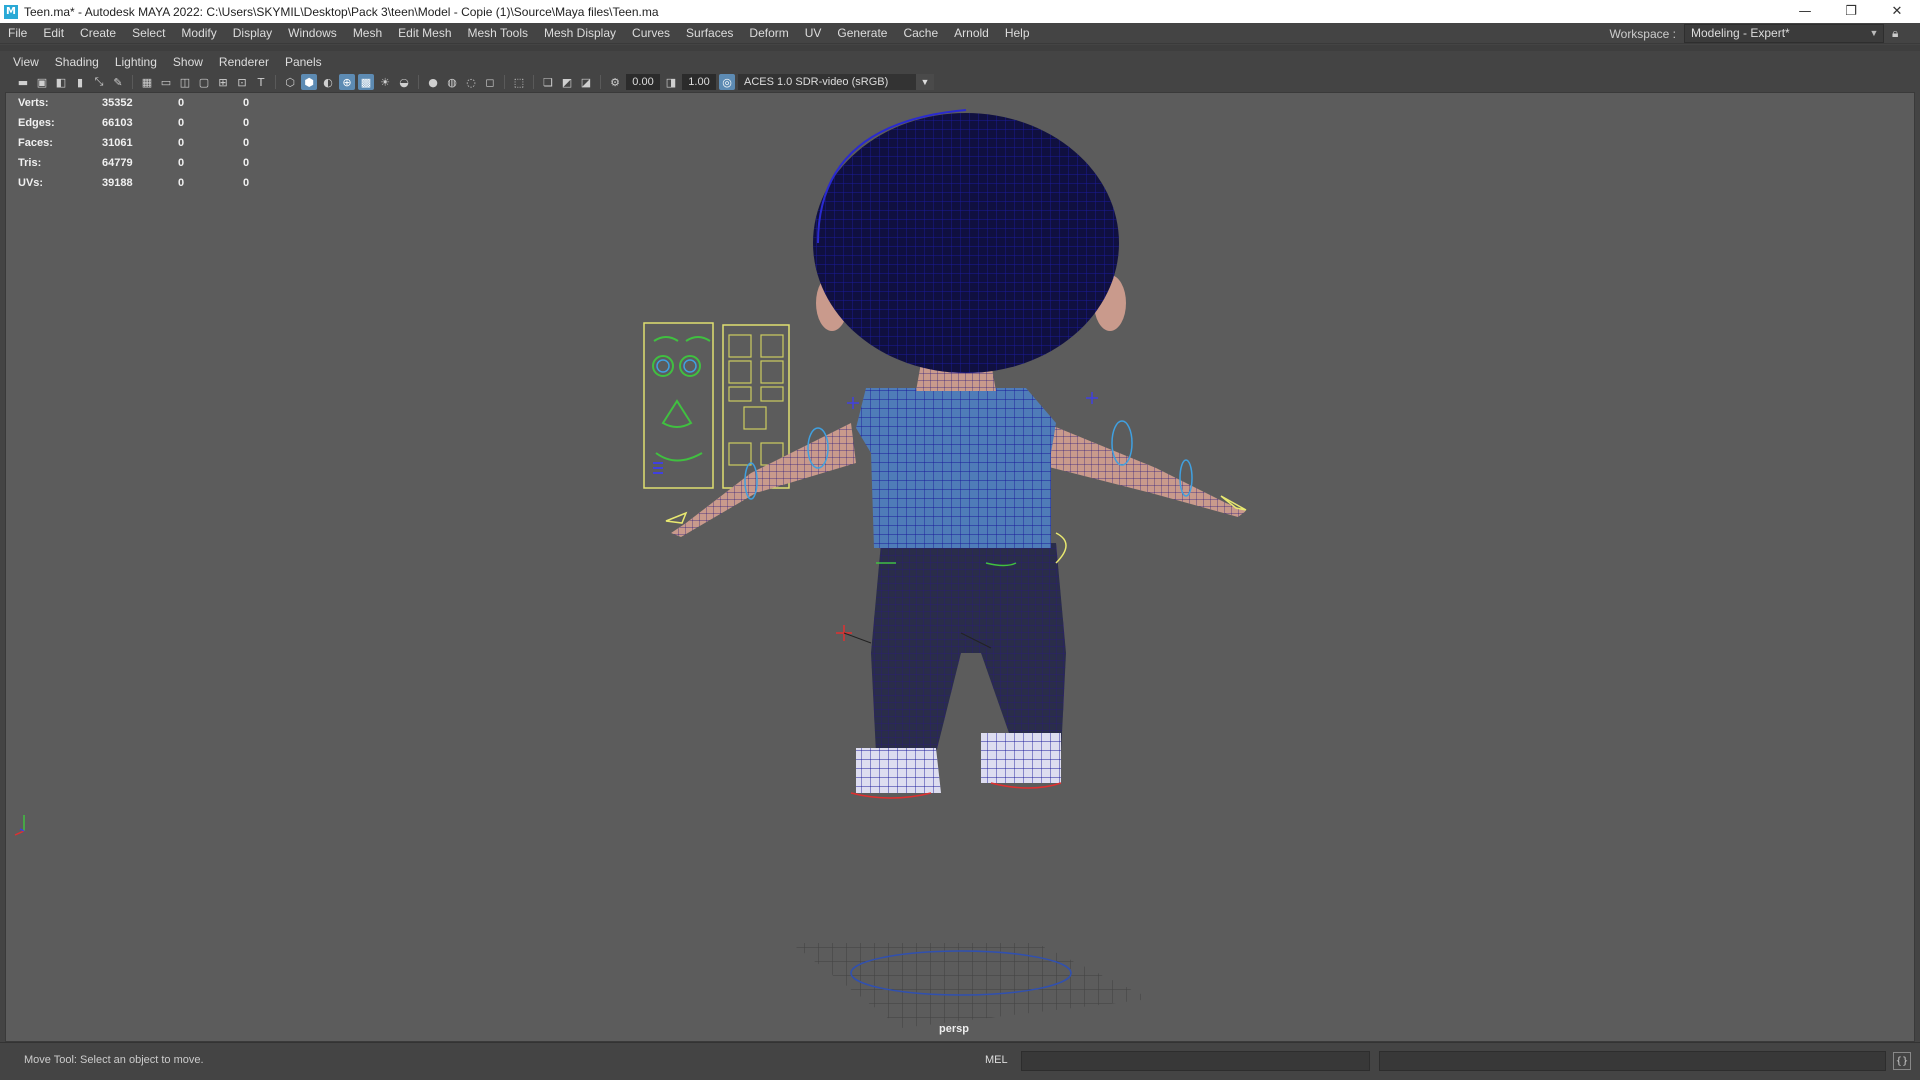  What do you see at coordinates (971, 33) in the screenshot?
I see `menu-arnold: Arnold` at bounding box center [971, 33].